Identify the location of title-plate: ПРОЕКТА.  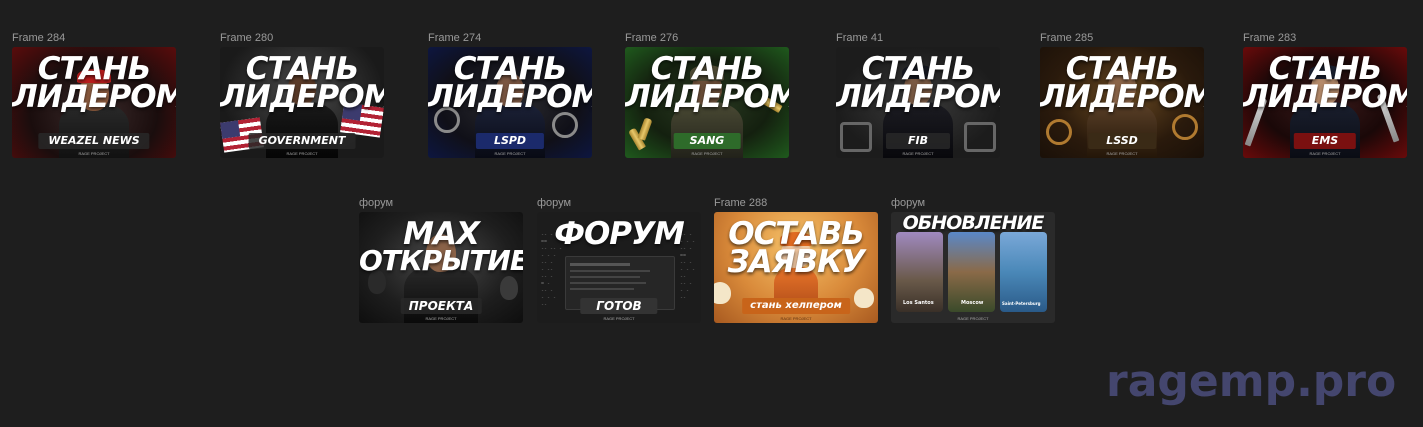
(441, 306).